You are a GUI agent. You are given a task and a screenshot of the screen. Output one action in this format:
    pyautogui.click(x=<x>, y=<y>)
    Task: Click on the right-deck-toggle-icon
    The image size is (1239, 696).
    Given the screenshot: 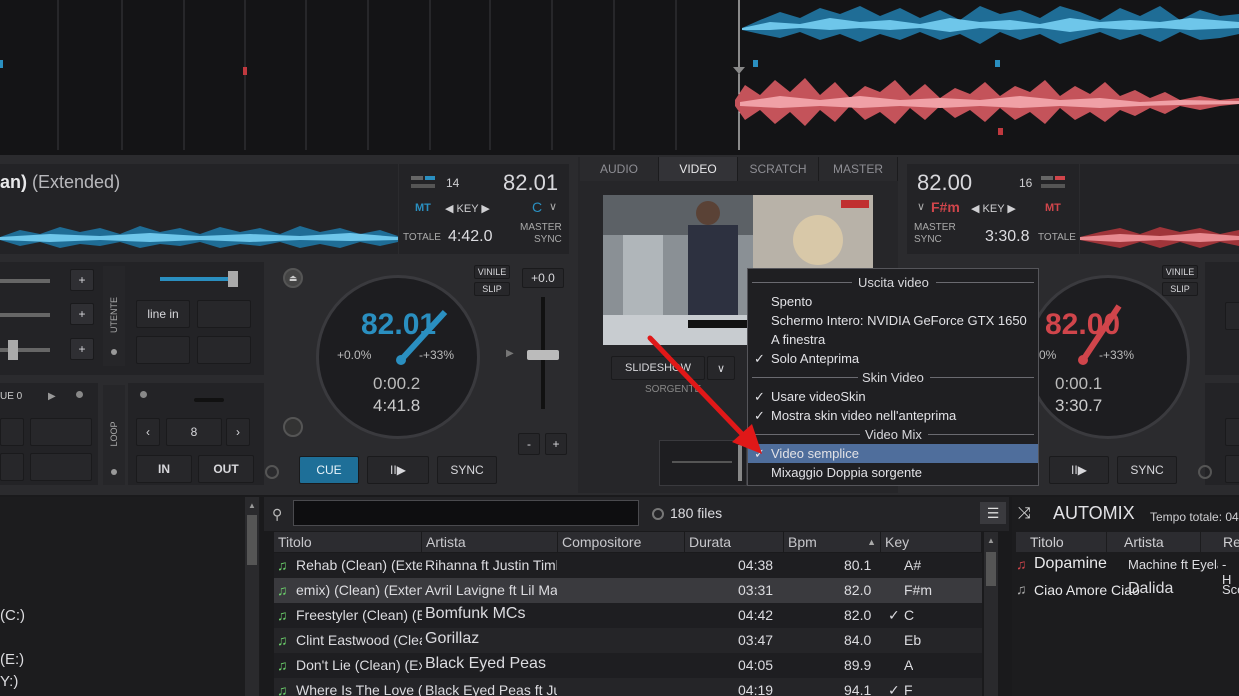 What is the action you would take?
    pyautogui.click(x=1047, y=178)
    